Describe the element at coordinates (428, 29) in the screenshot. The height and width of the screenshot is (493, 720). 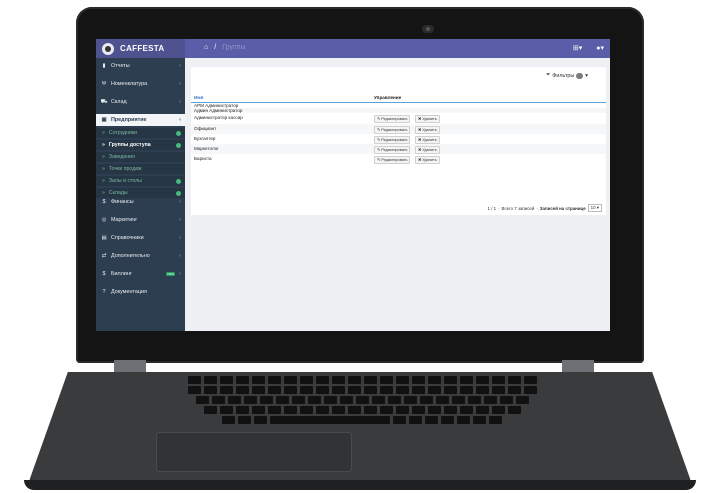
I see `webcam` at that location.